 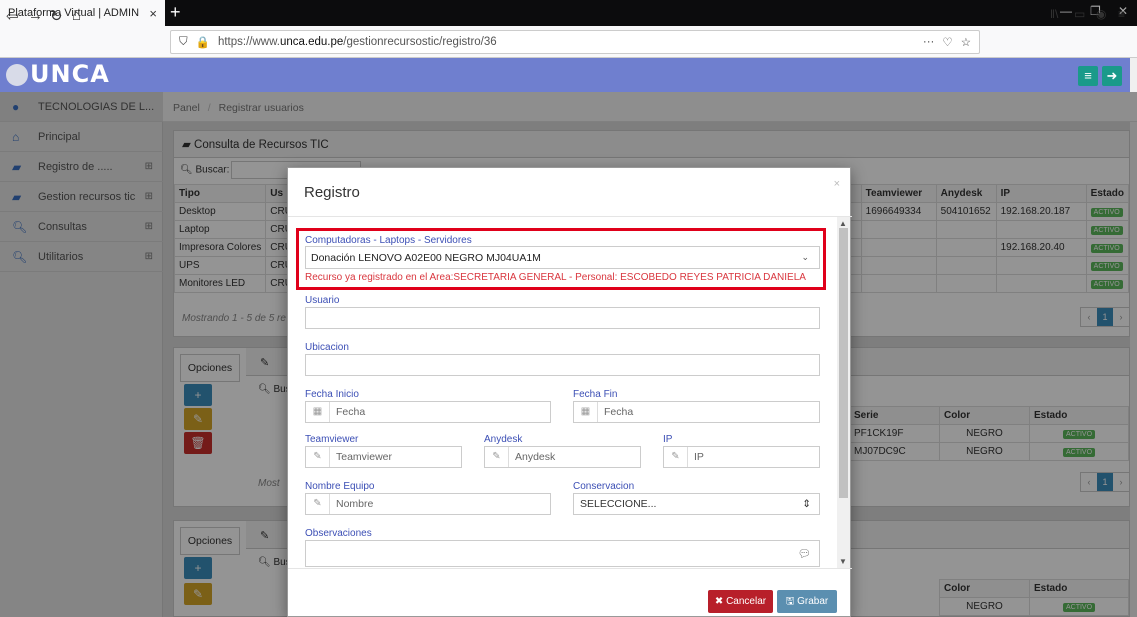 What do you see at coordinates (420, 42) in the screenshot?
I see `url-path: /gestionrecursostic/registro/36` at bounding box center [420, 42].